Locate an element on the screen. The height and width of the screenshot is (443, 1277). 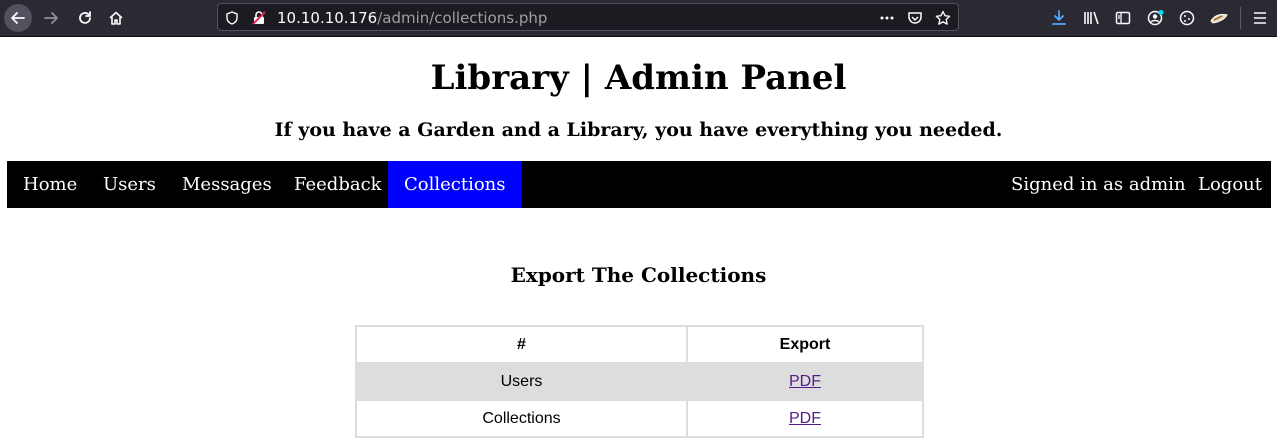
nav-users: Users is located at coordinates (129, 184).